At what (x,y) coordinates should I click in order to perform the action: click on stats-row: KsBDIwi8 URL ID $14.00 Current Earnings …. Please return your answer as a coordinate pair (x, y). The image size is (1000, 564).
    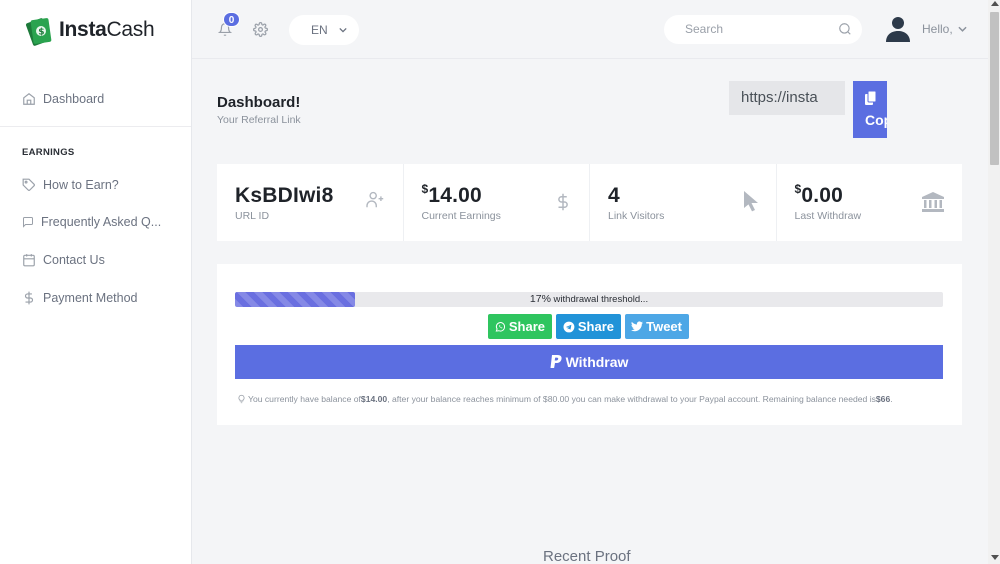
    Looking at the image, I should click on (589, 202).